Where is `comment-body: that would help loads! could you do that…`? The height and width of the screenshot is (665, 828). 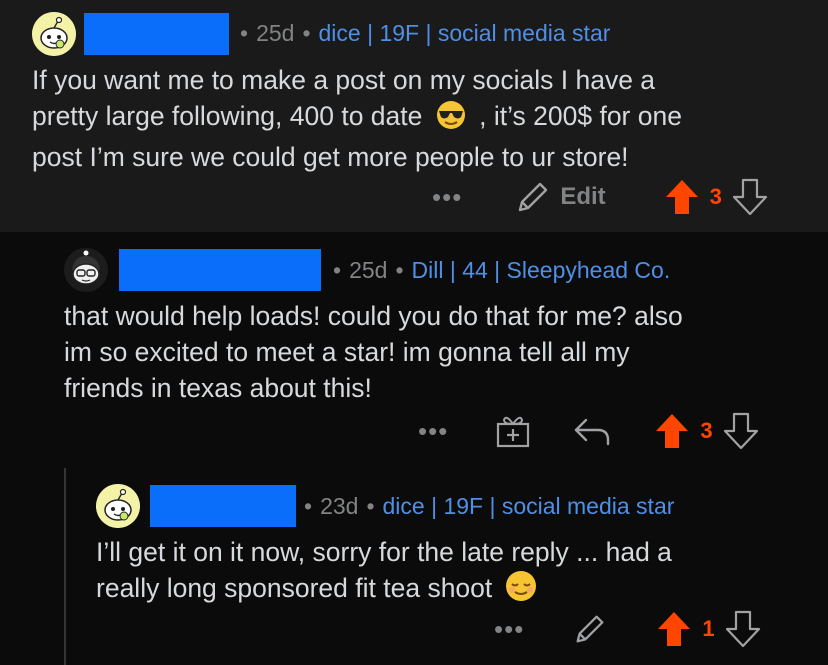 comment-body: that would help loads! could you do that… is located at coordinates (439, 352).